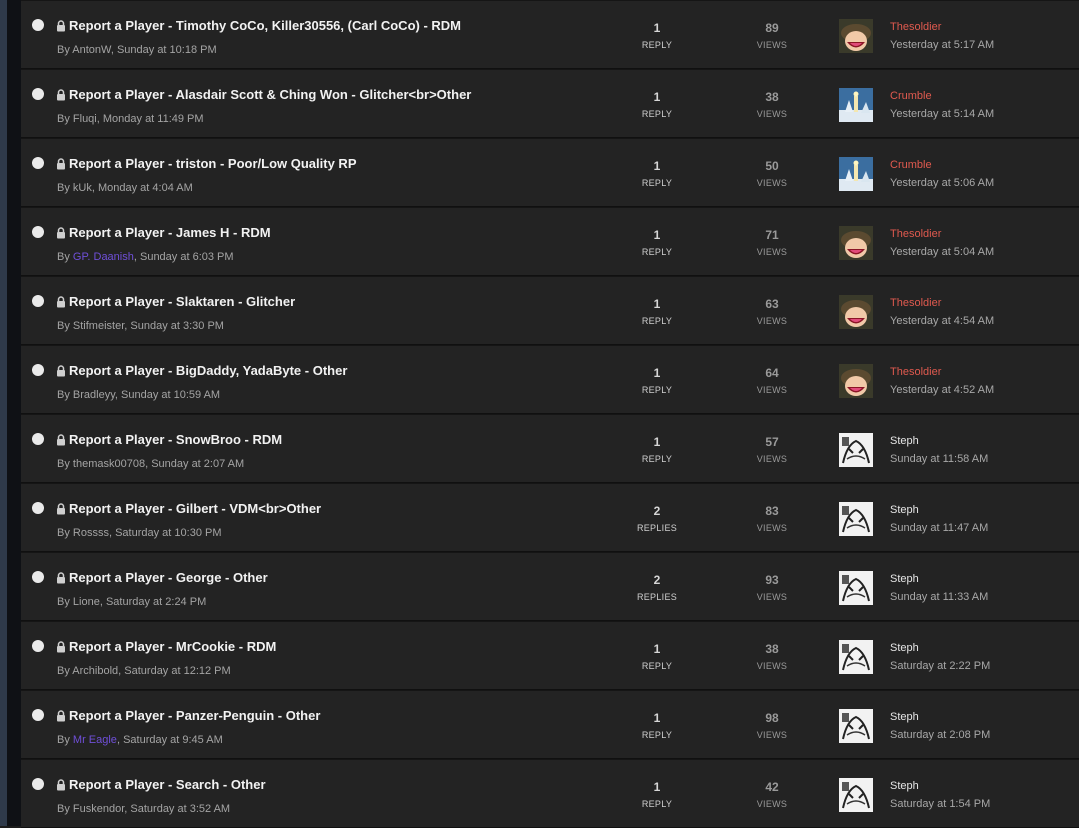  What do you see at coordinates (173, 740) in the screenshot?
I see `thread-start-time: Saturday at 9:45 AM` at bounding box center [173, 740].